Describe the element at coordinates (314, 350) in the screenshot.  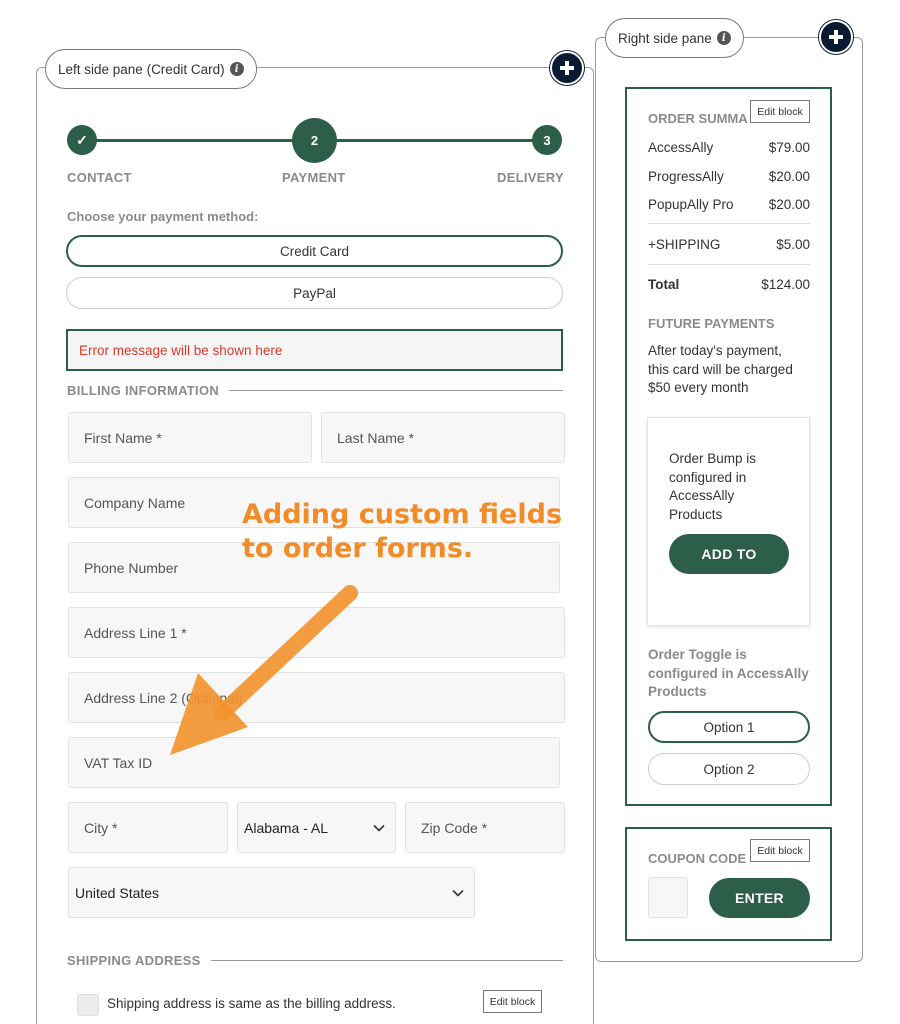
I see `error-message-box: Error message will be shown here` at that location.